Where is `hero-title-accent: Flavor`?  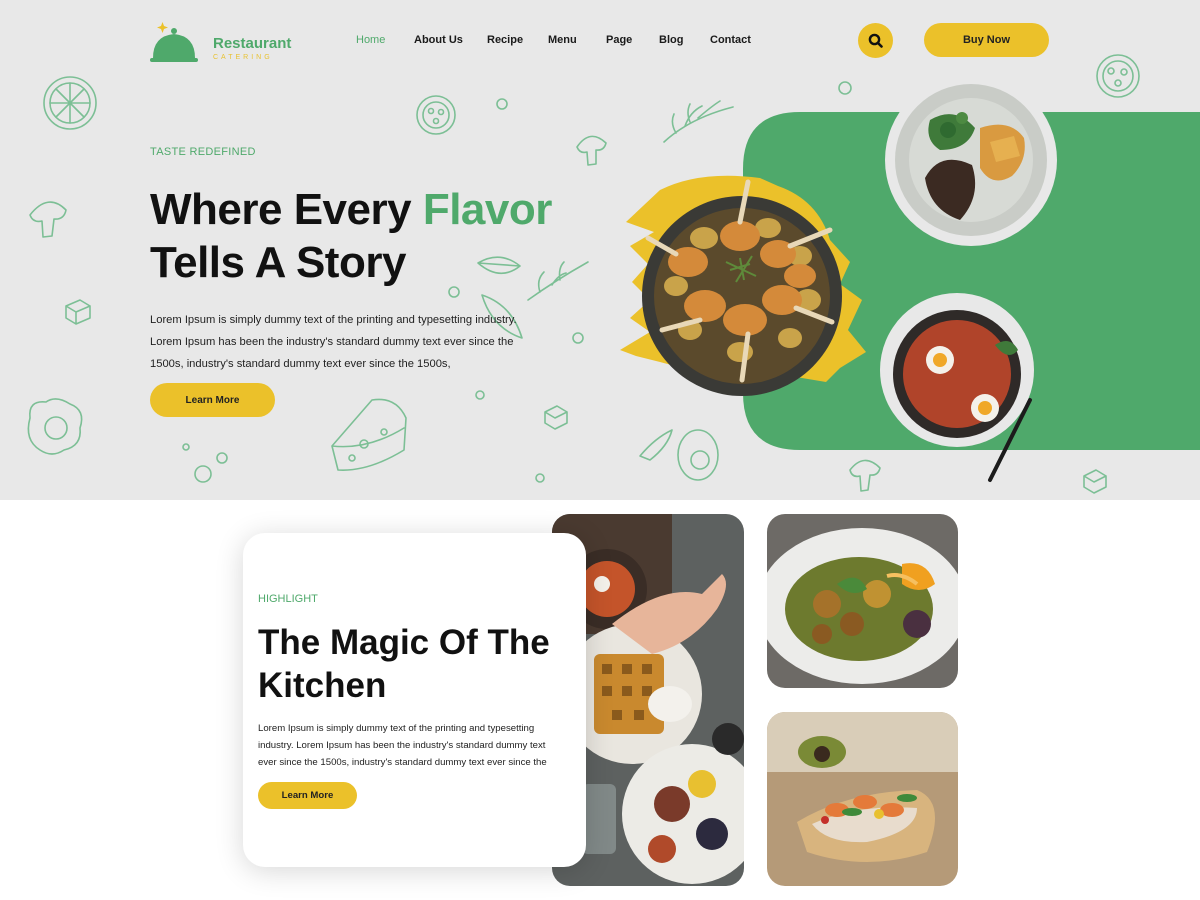 hero-title-accent: Flavor is located at coordinates (487, 209).